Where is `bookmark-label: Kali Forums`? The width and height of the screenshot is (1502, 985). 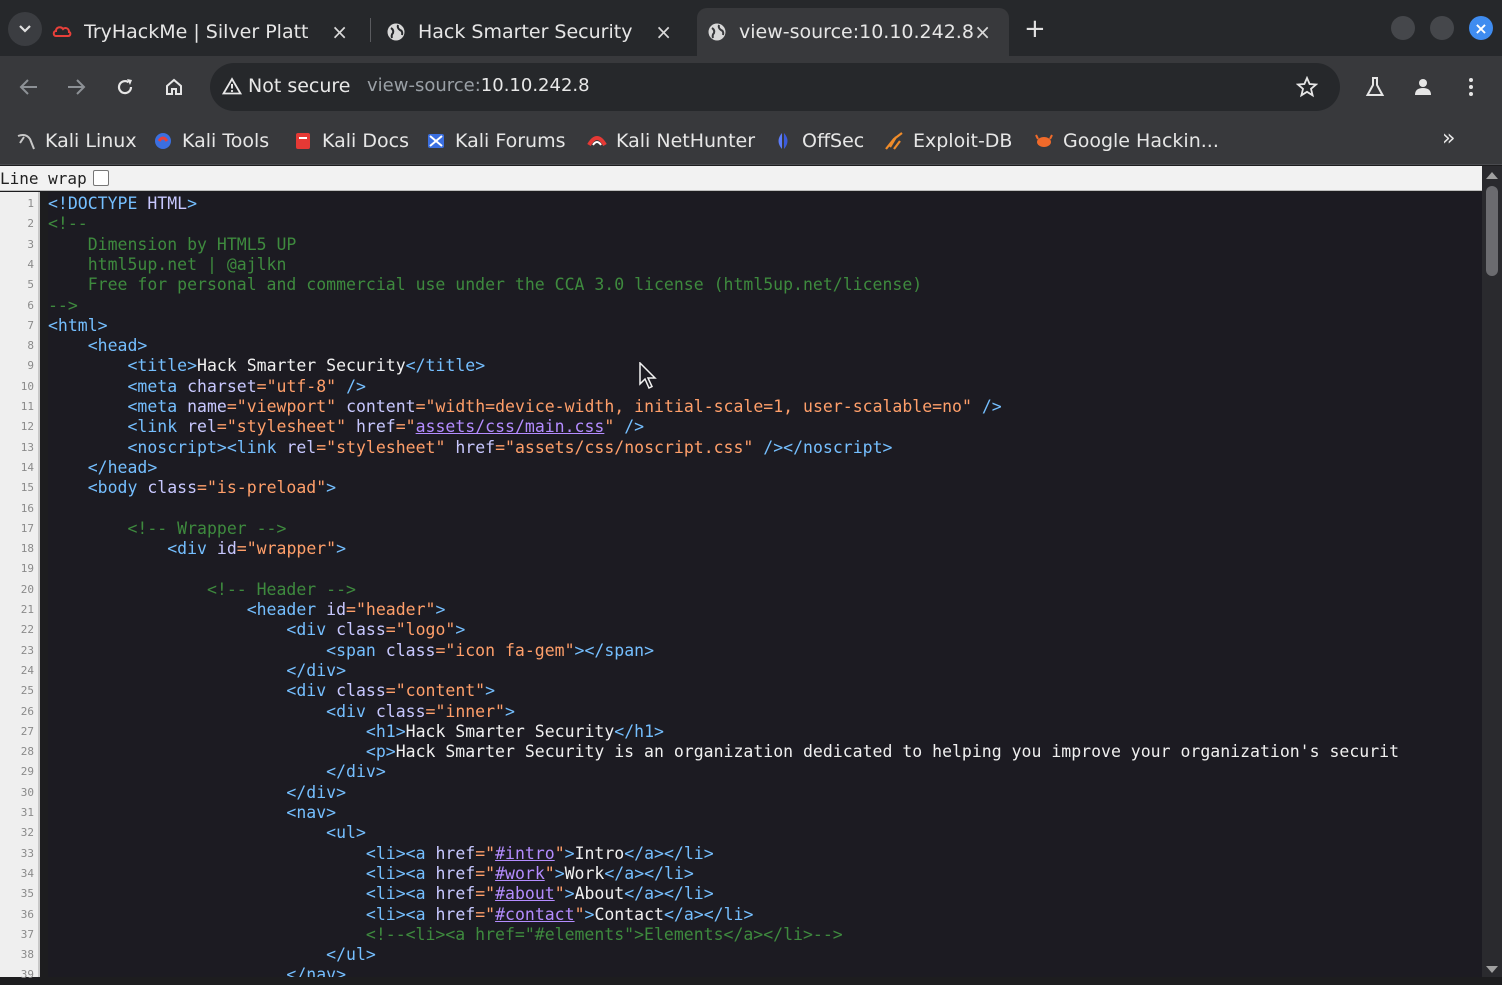
bookmark-label: Kali Forums is located at coordinates (510, 141).